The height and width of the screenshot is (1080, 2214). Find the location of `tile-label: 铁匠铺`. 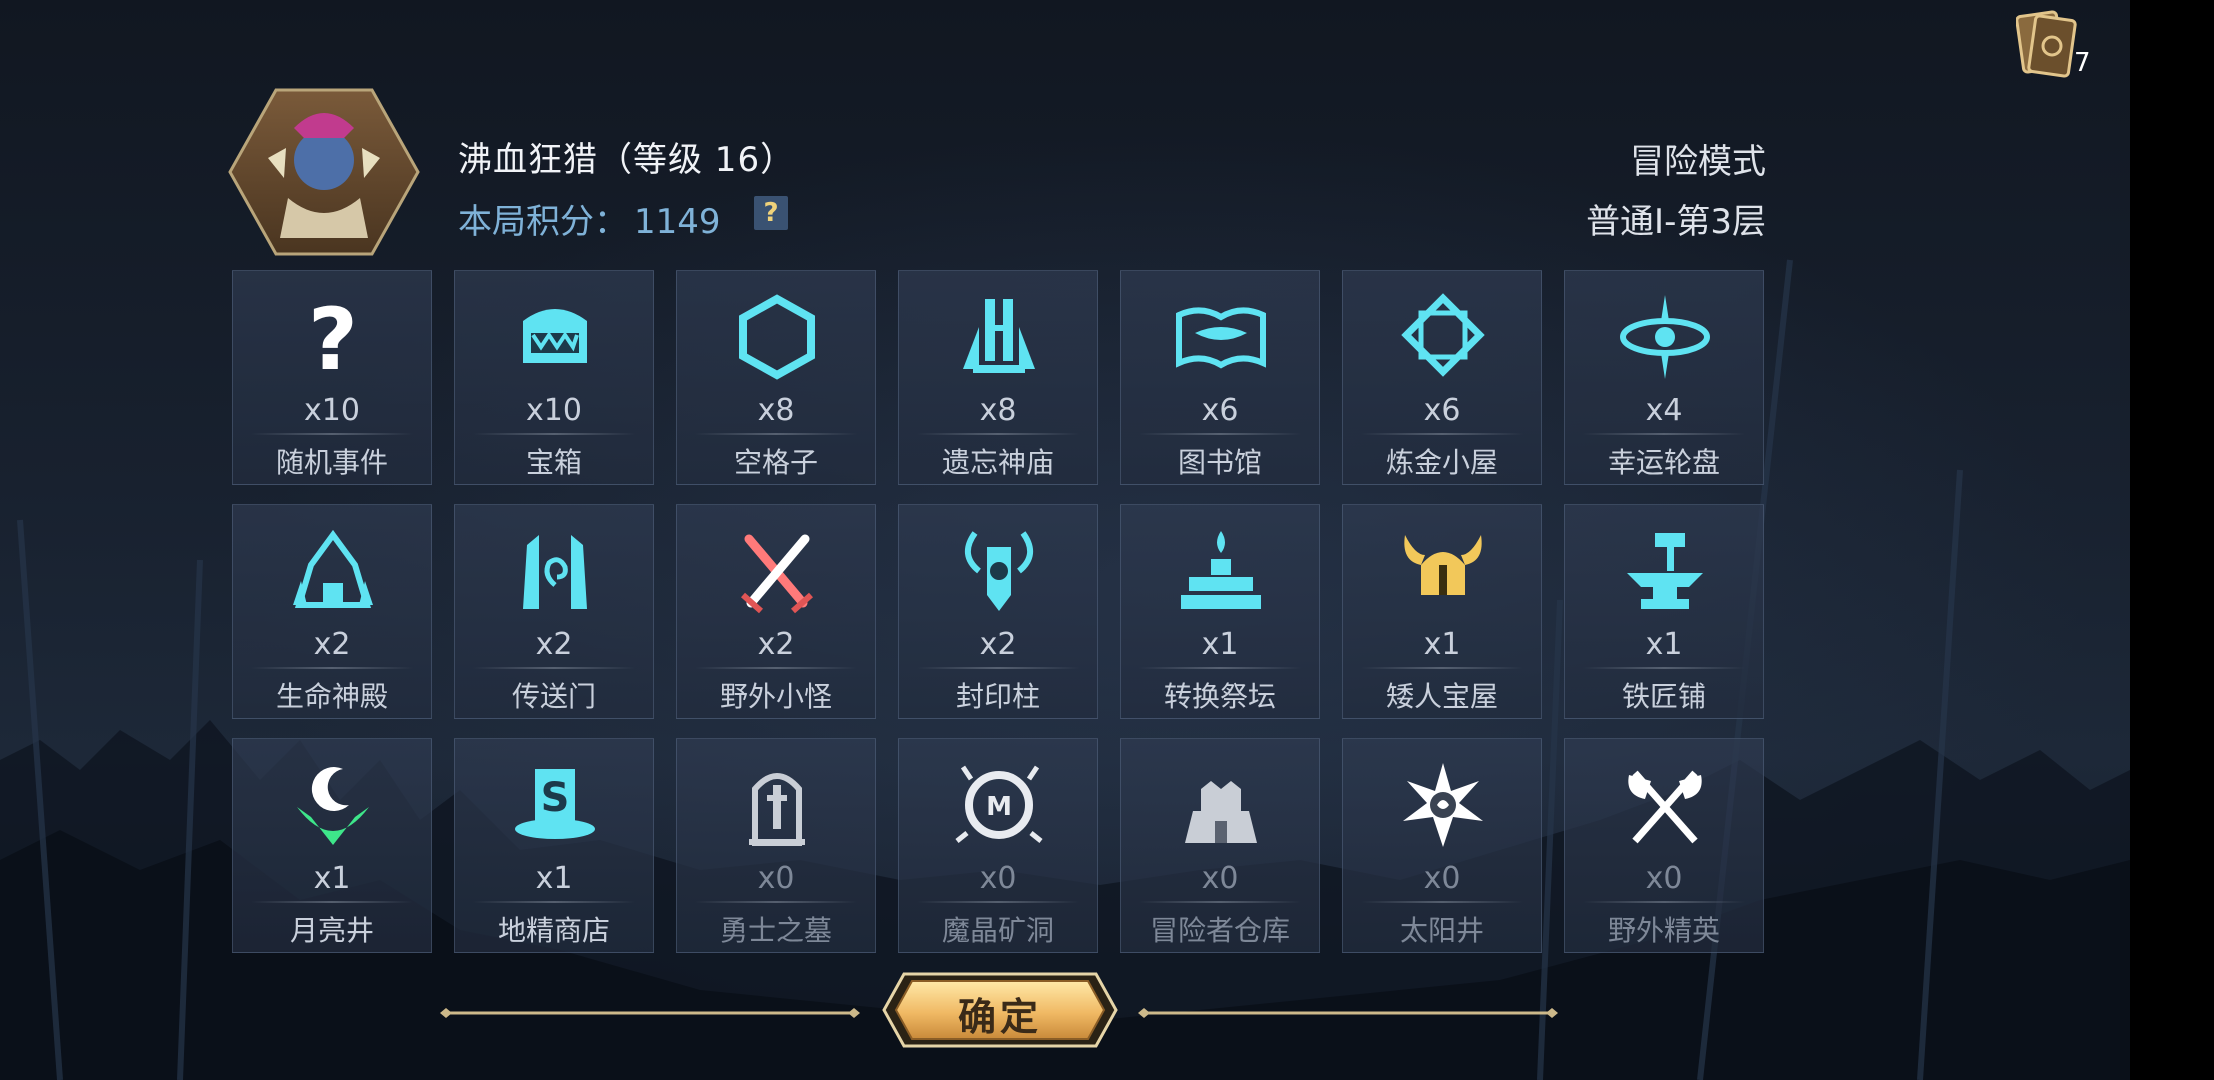

tile-label: 铁匠铺 is located at coordinates (1663, 696).